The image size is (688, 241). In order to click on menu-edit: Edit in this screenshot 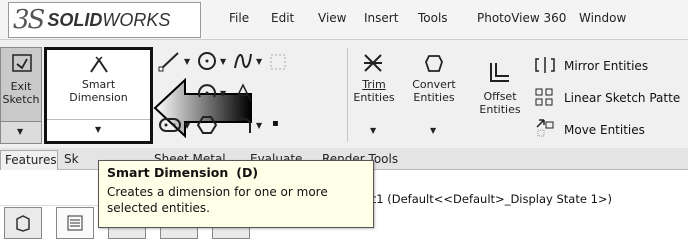, I will do `click(282, 18)`.